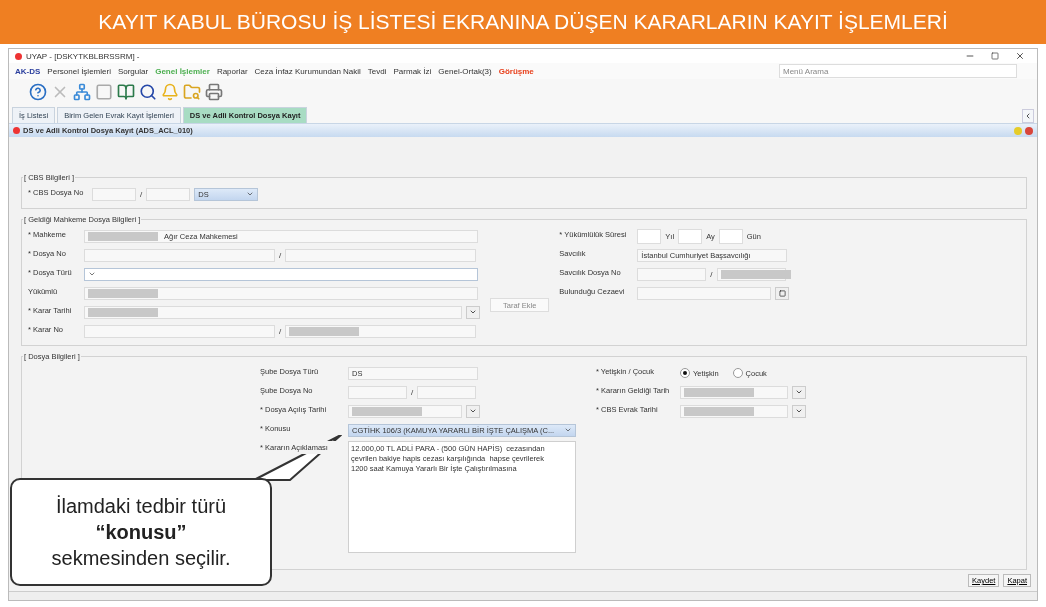 This screenshot has height=607, width=1046. Describe the element at coordinates (18, 56) in the screenshot. I see `app-icon` at that location.